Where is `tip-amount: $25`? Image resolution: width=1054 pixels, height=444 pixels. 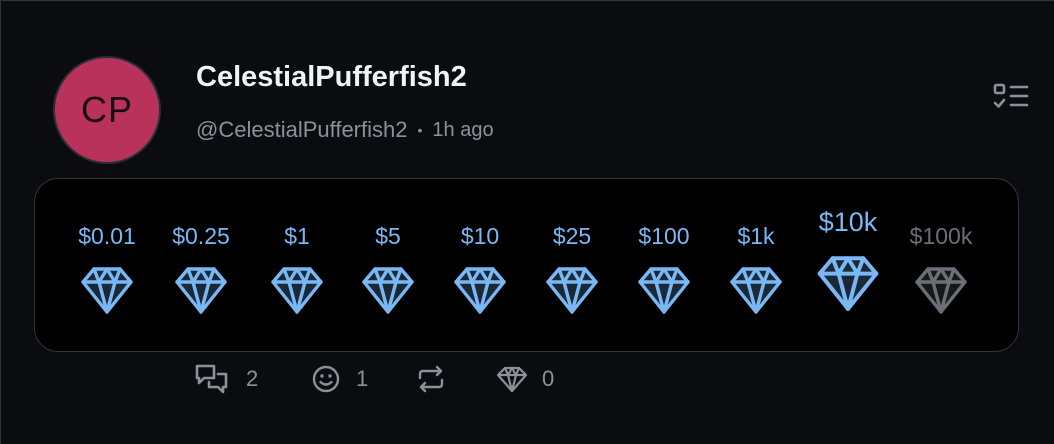
tip-amount: $25 is located at coordinates (572, 236).